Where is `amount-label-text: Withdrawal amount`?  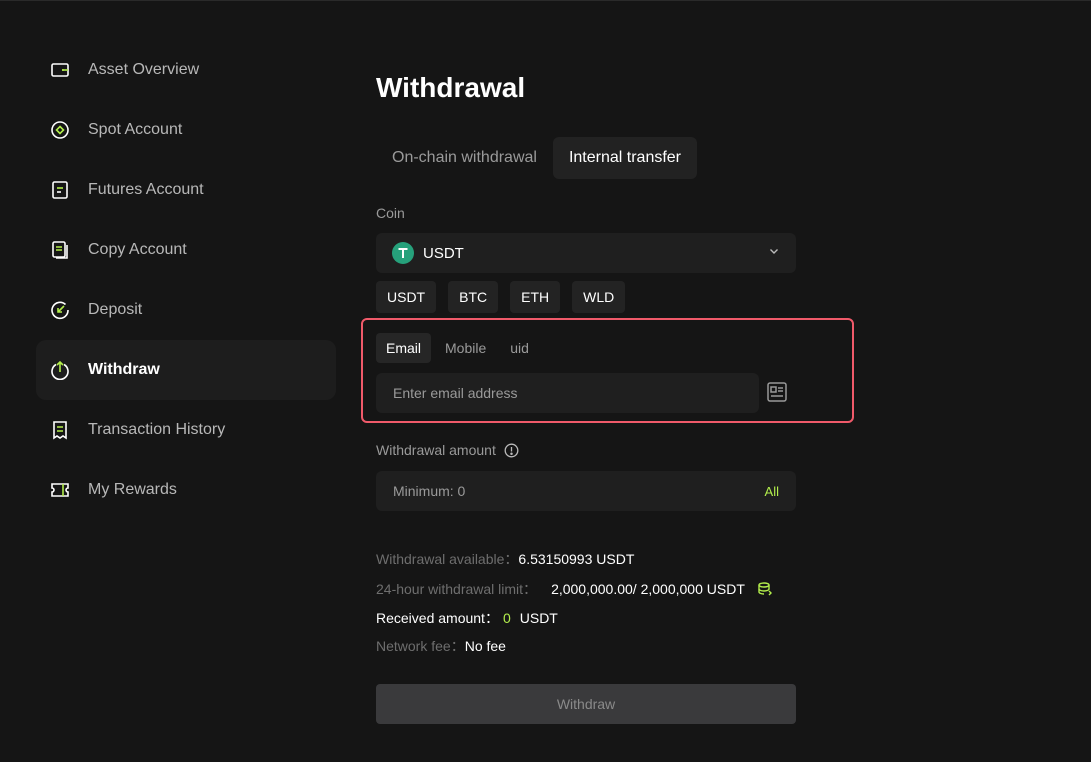 amount-label-text: Withdrawal amount is located at coordinates (436, 450).